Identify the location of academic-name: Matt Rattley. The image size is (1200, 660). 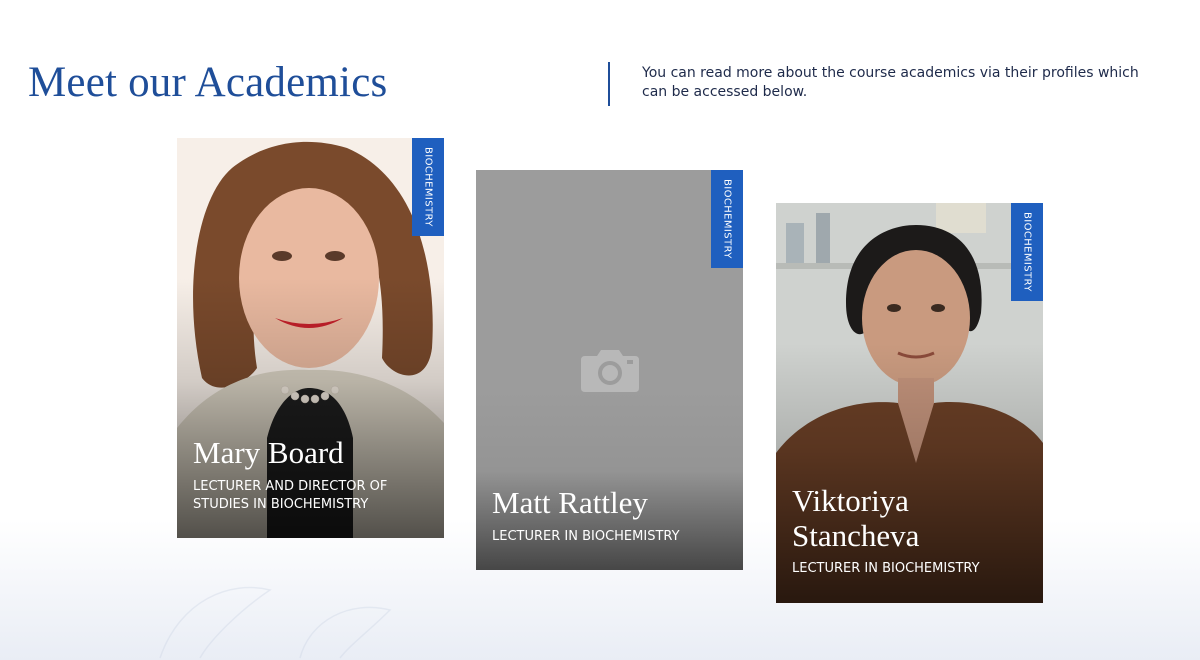
(570, 502).